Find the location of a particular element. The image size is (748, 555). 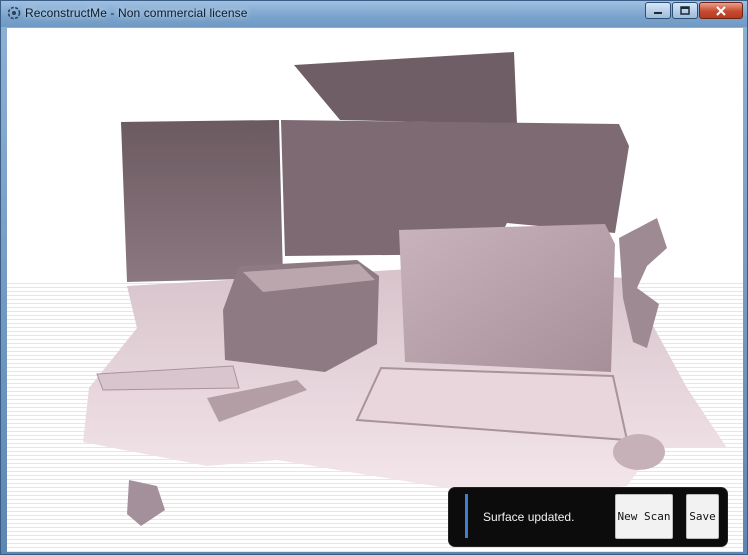

save-button: Save is located at coordinates (702, 516).